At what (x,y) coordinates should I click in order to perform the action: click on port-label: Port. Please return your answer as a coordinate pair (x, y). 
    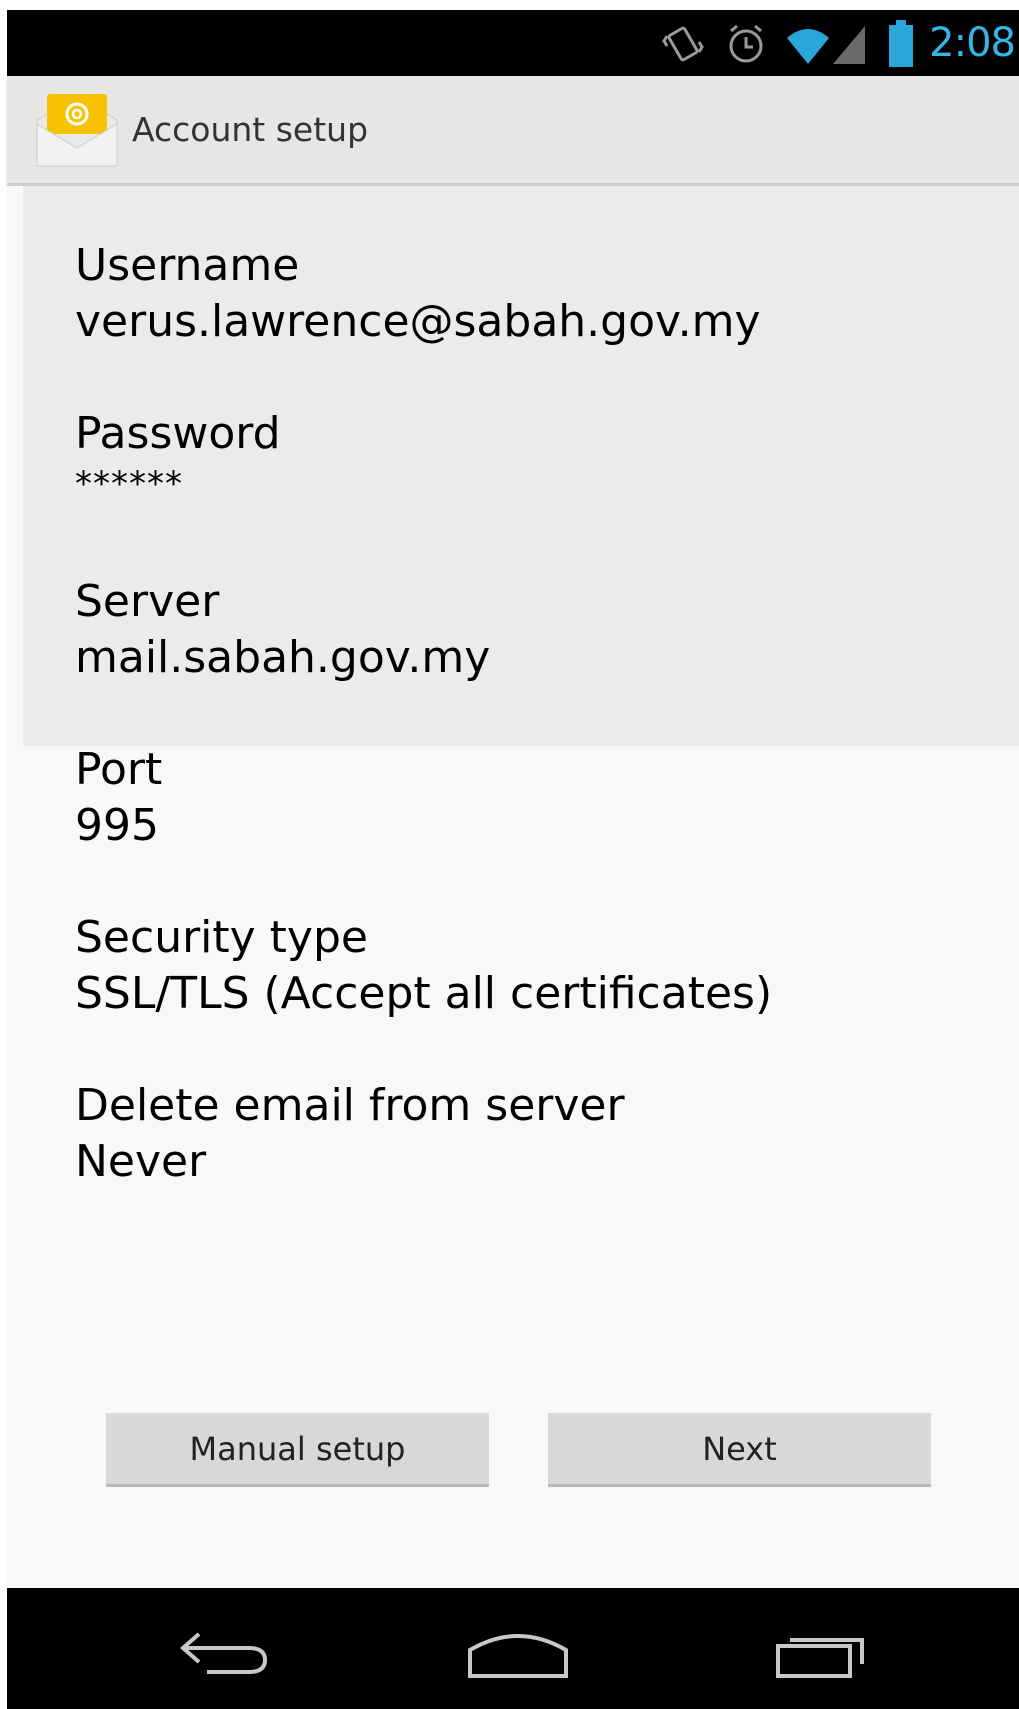
    Looking at the image, I should click on (119, 769).